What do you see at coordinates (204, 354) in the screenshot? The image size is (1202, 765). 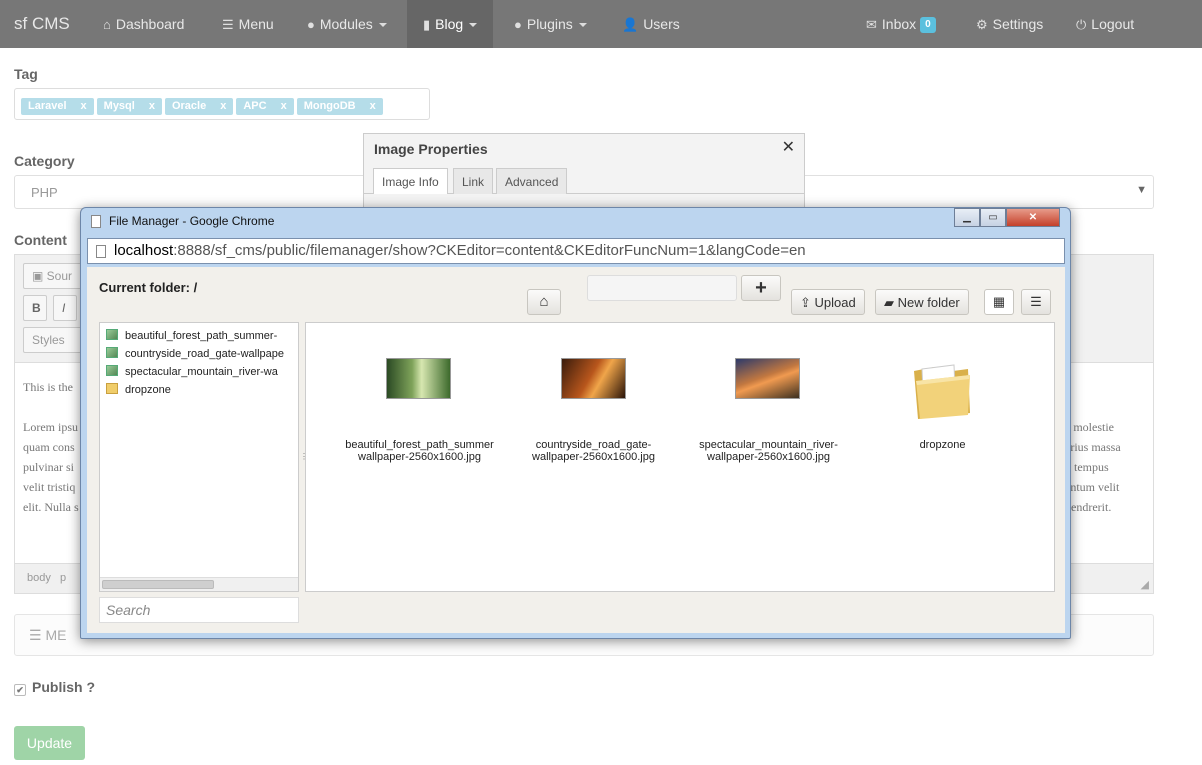 I see `tree-item-label: countryside_road_gate-wallpape` at bounding box center [204, 354].